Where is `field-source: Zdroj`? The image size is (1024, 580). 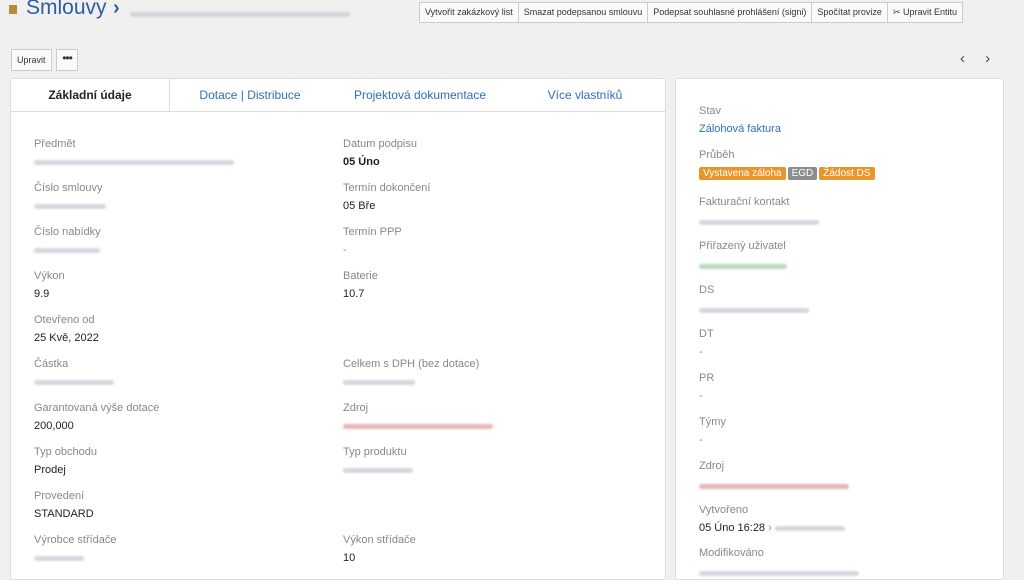 field-source: Zdroj is located at coordinates (418, 418).